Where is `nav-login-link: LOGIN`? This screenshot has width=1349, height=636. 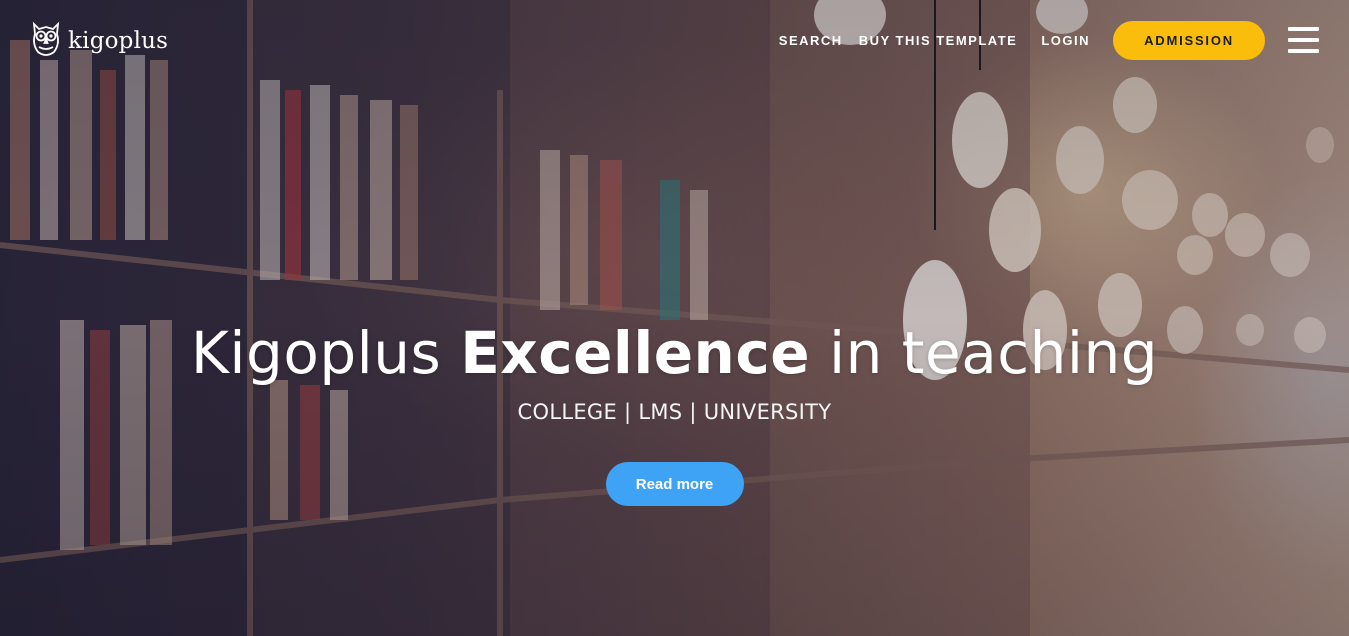
nav-login-link: LOGIN is located at coordinates (1065, 40).